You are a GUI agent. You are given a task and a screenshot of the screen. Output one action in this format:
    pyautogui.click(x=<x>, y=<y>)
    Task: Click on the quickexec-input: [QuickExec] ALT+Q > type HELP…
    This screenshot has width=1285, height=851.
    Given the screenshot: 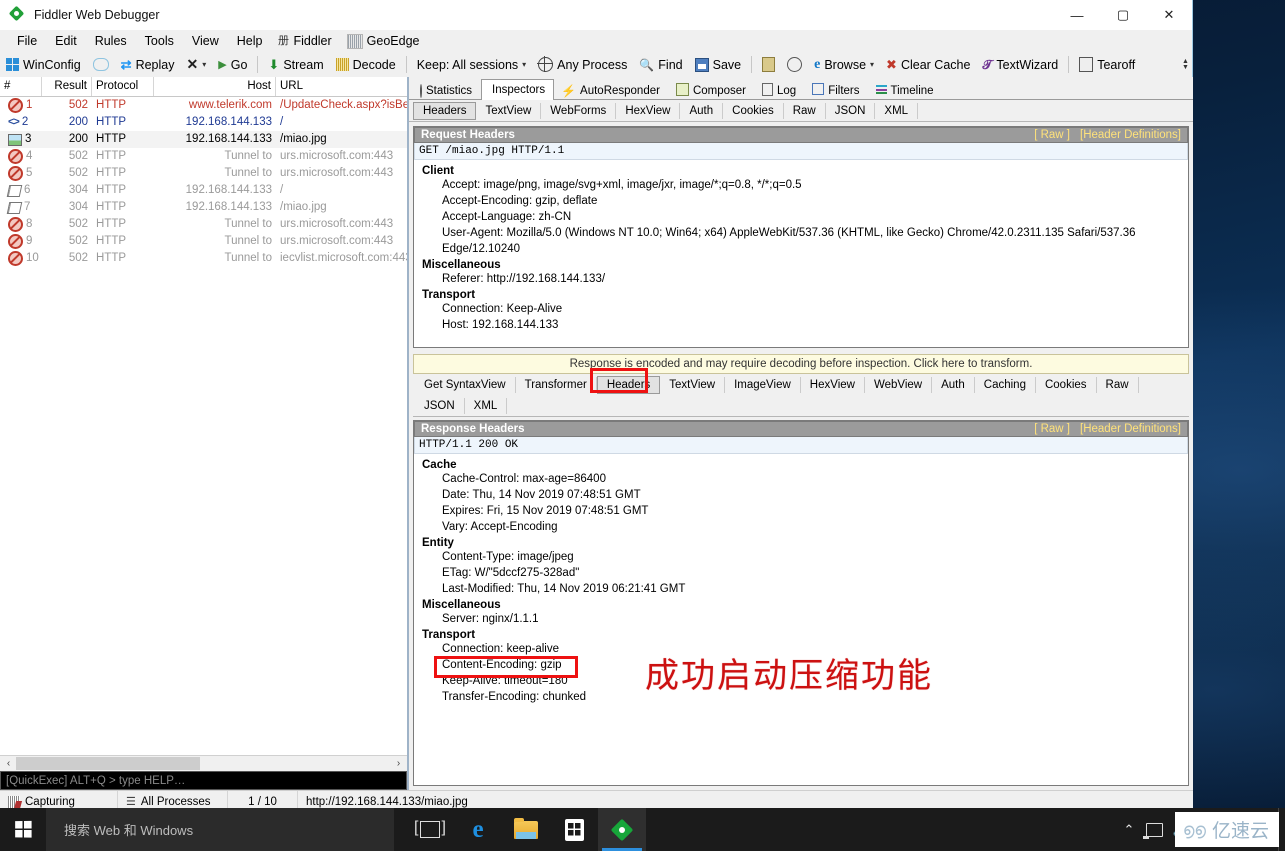 What is the action you would take?
    pyautogui.click(x=203, y=780)
    